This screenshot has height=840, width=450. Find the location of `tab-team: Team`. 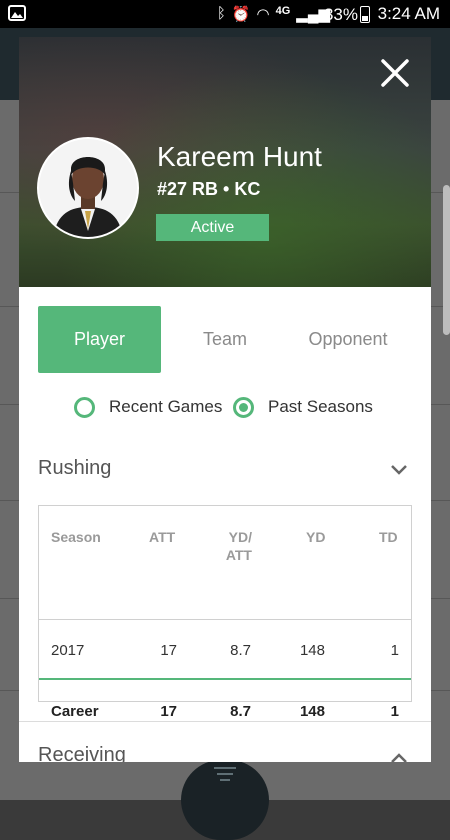

tab-team: Team is located at coordinates (225, 339).